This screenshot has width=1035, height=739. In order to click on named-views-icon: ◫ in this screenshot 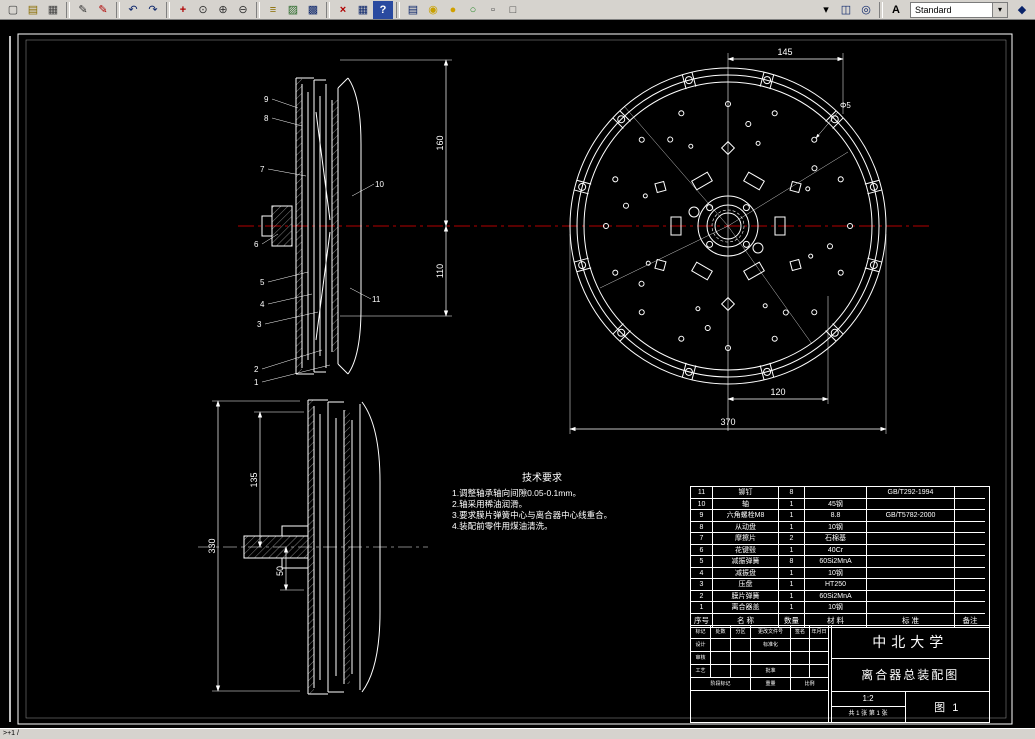, I will do `click(846, 10)`.